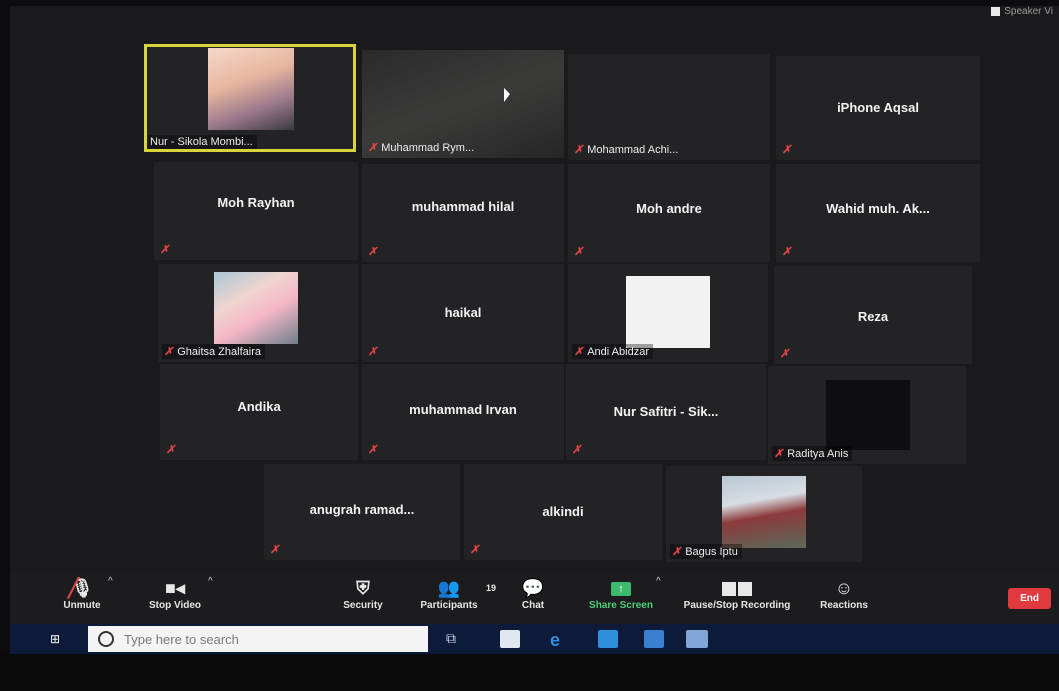  Describe the element at coordinates (533, 588) in the screenshot. I see `chat-bubble-icon: 💬` at that location.